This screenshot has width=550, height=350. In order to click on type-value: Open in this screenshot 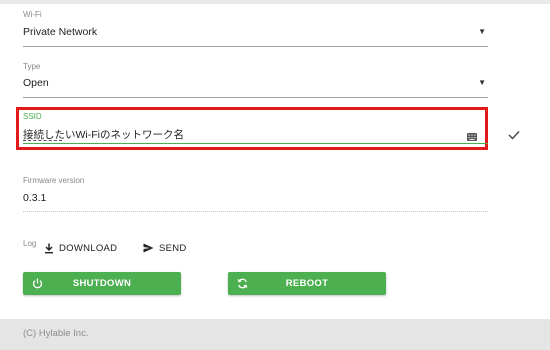, I will do `click(36, 83)`.